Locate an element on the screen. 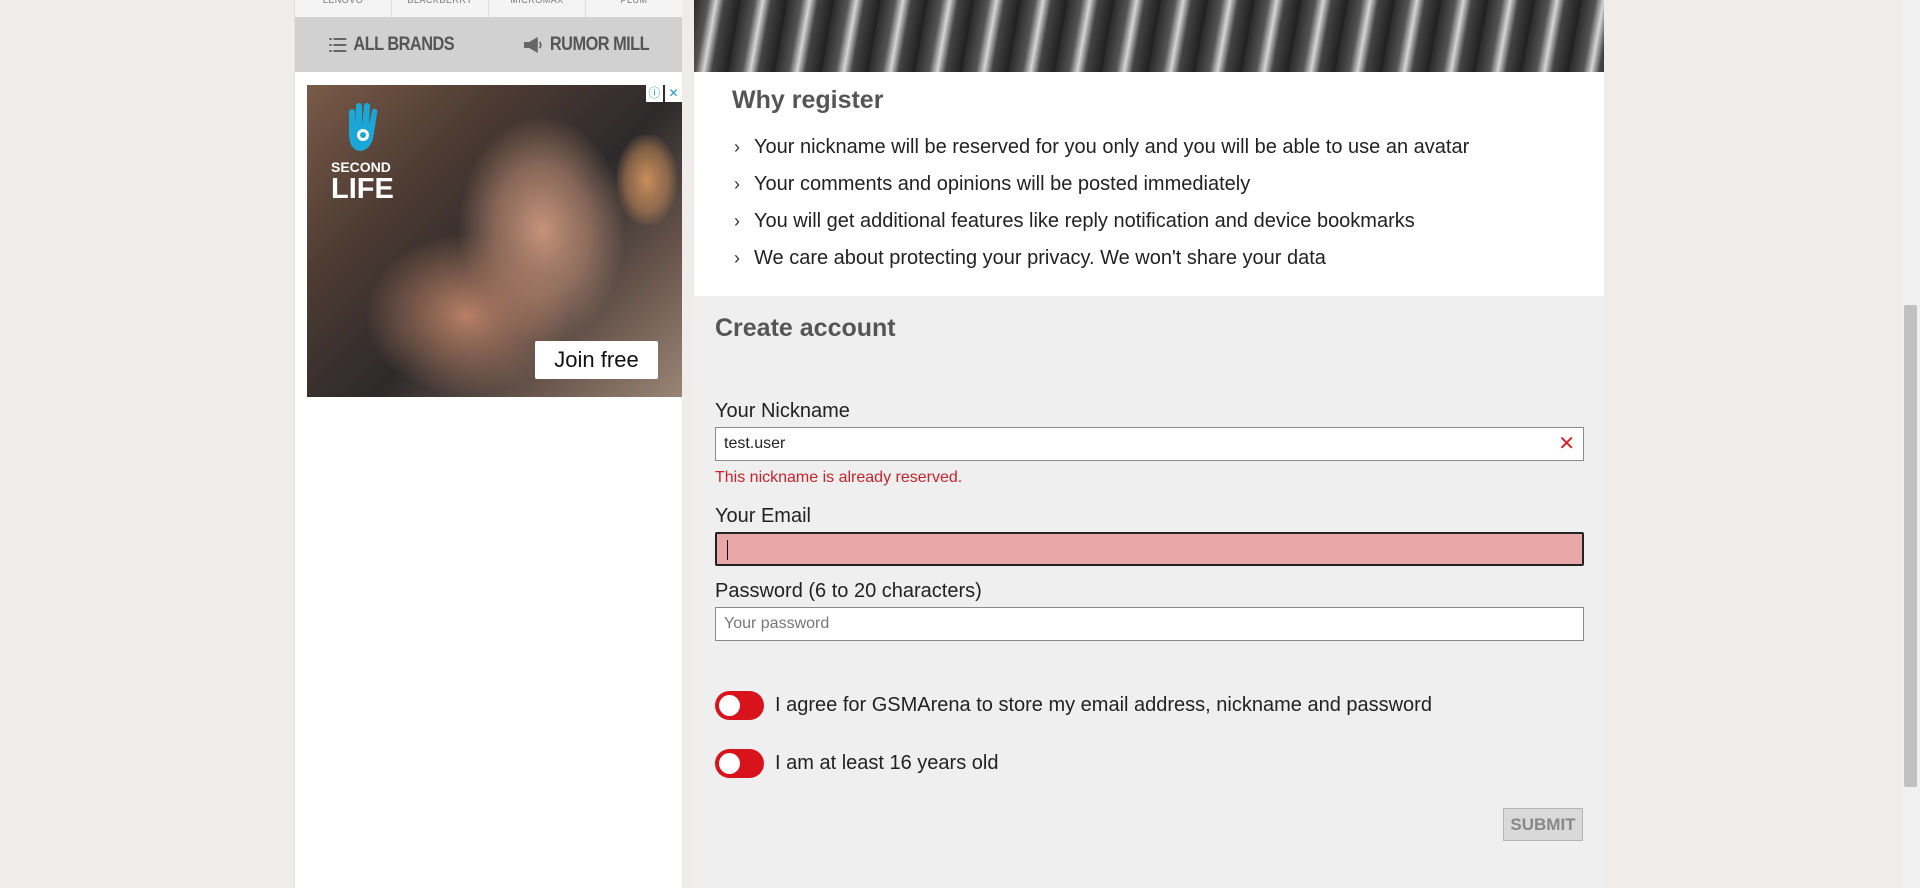 The width and height of the screenshot is (1920, 888). why-register-heading: Why register is located at coordinates (808, 100).